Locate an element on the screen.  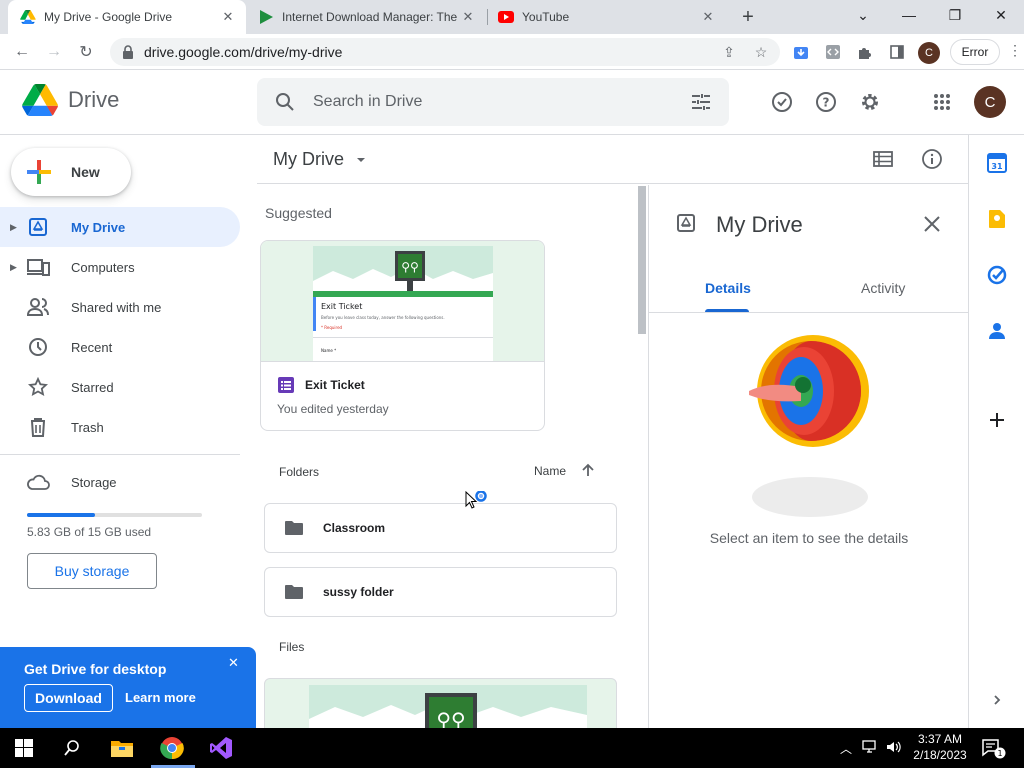
notification-center-icon: 1 is located at coordinates (993, 748).